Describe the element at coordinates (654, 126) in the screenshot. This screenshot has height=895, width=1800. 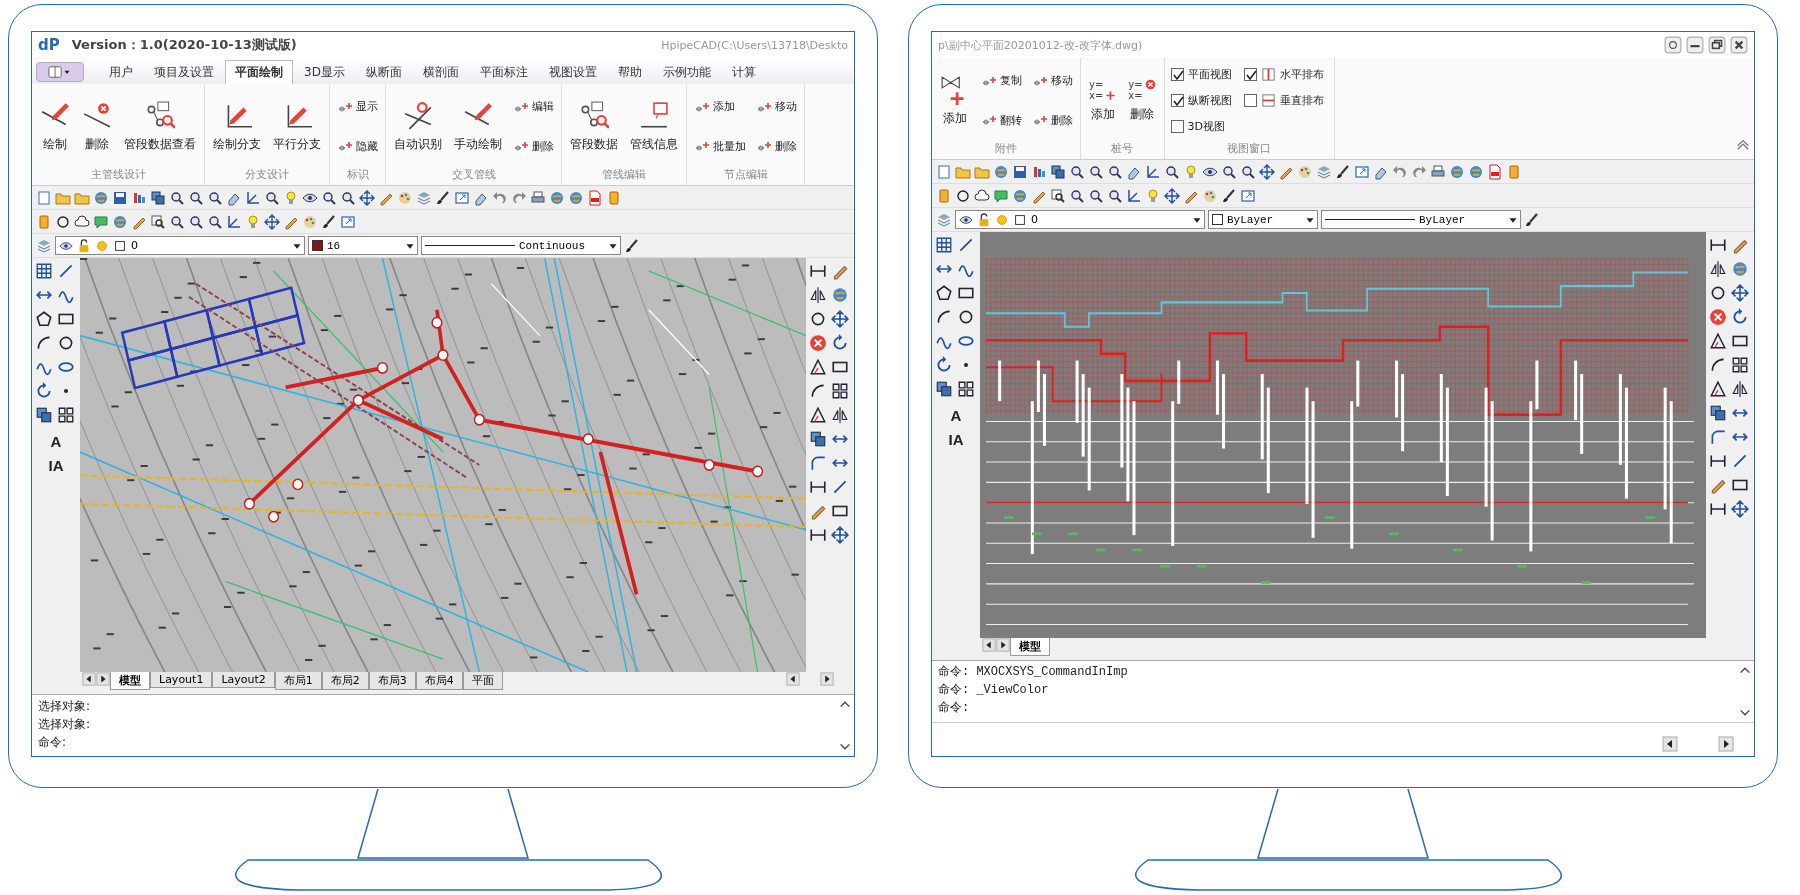
I see `ribbon-button: 管线信息` at that location.